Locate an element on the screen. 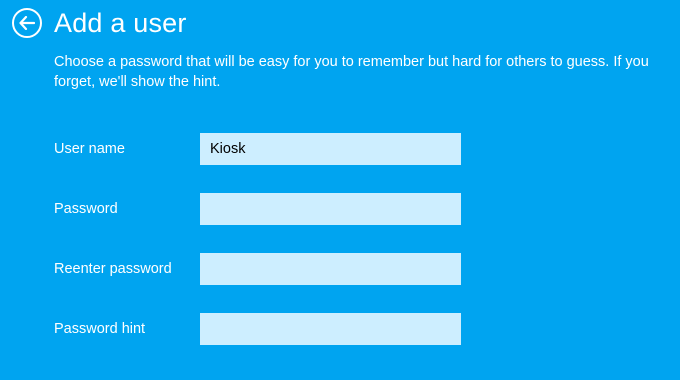 The image size is (680, 380). password-hint-label: Password hint is located at coordinates (100, 329).